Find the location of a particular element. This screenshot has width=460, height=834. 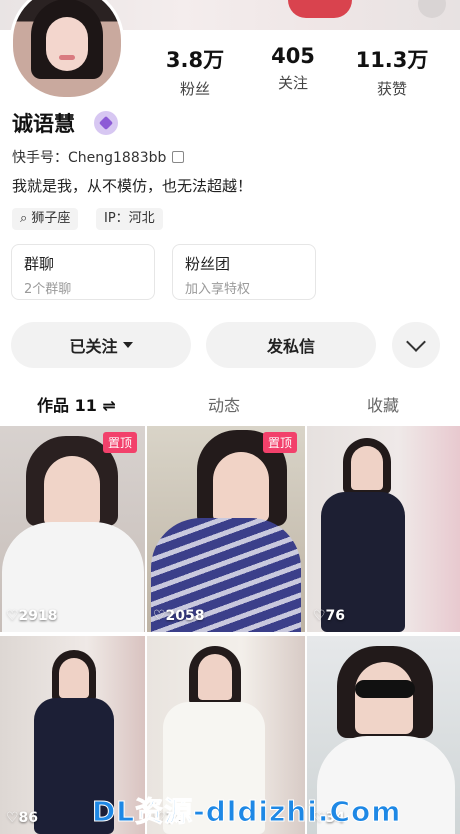

video-likes: ♡76 is located at coordinates (329, 616).